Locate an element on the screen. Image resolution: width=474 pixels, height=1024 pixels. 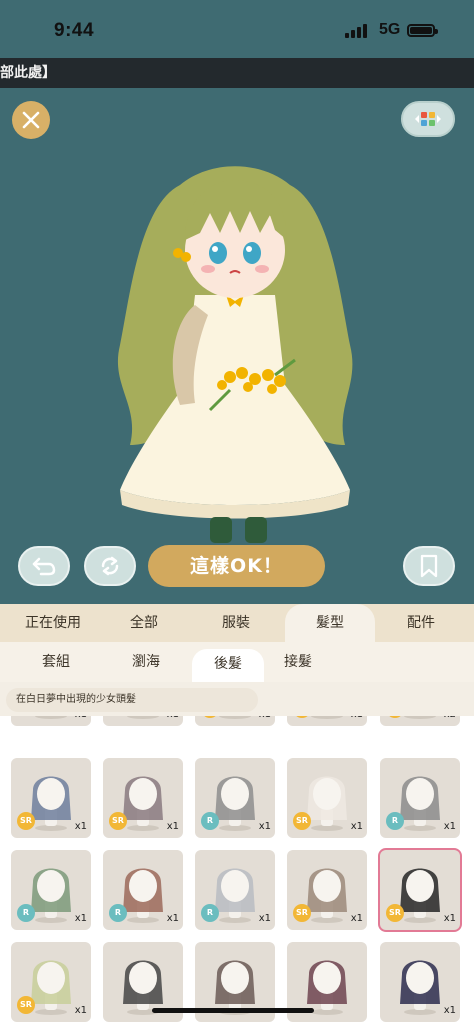
undo-button is located at coordinates (44, 566).